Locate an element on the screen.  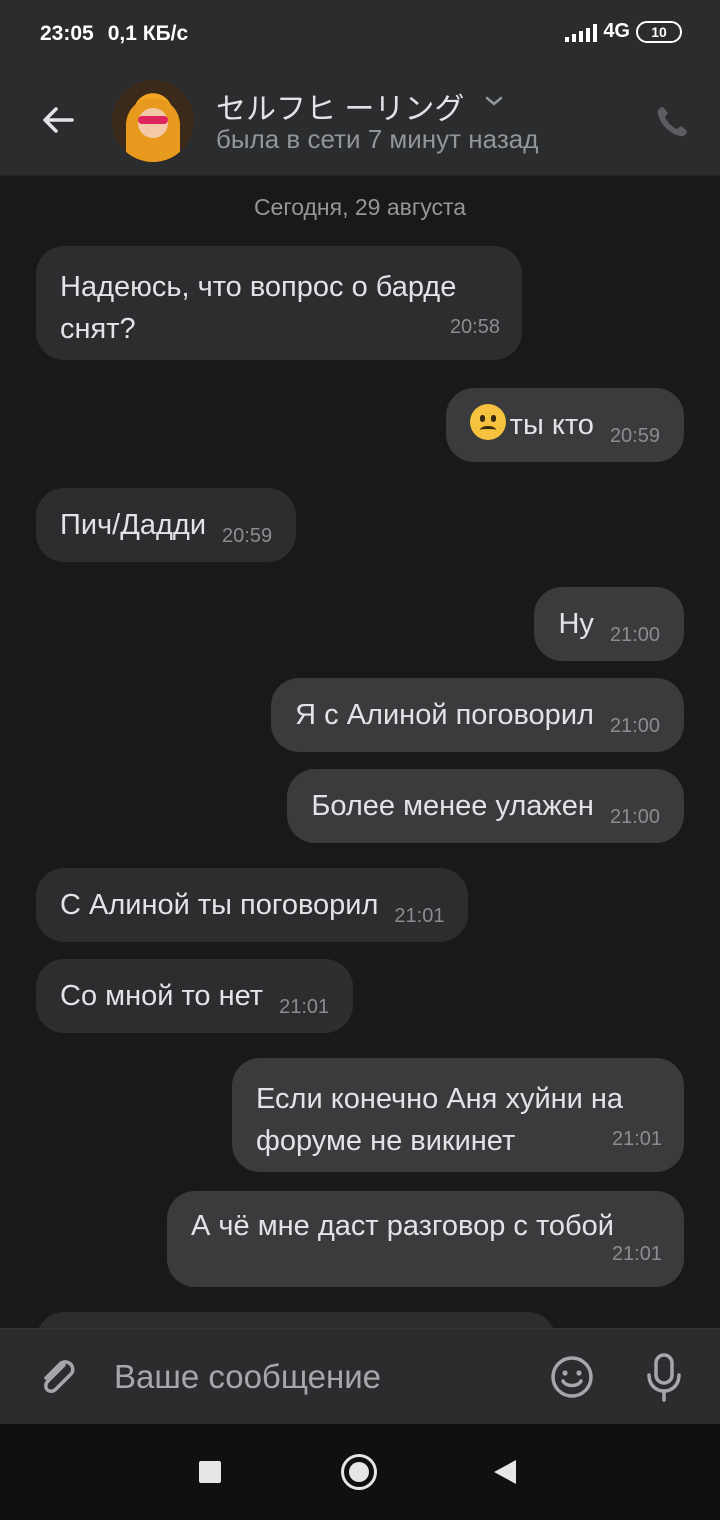
message-text: Надеюсь, что вопрос о барде снят? is located at coordinates (258, 308).